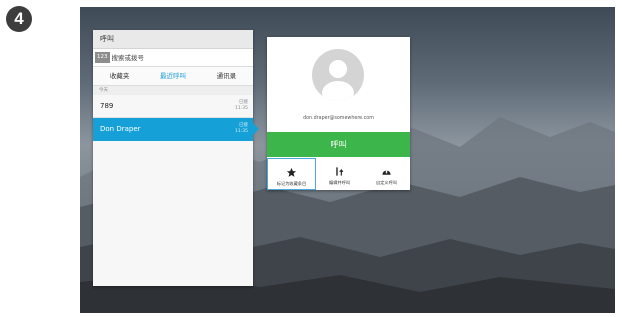 This screenshot has width=622, height=317. I want to click on list-item-name: 789, so click(107, 106).